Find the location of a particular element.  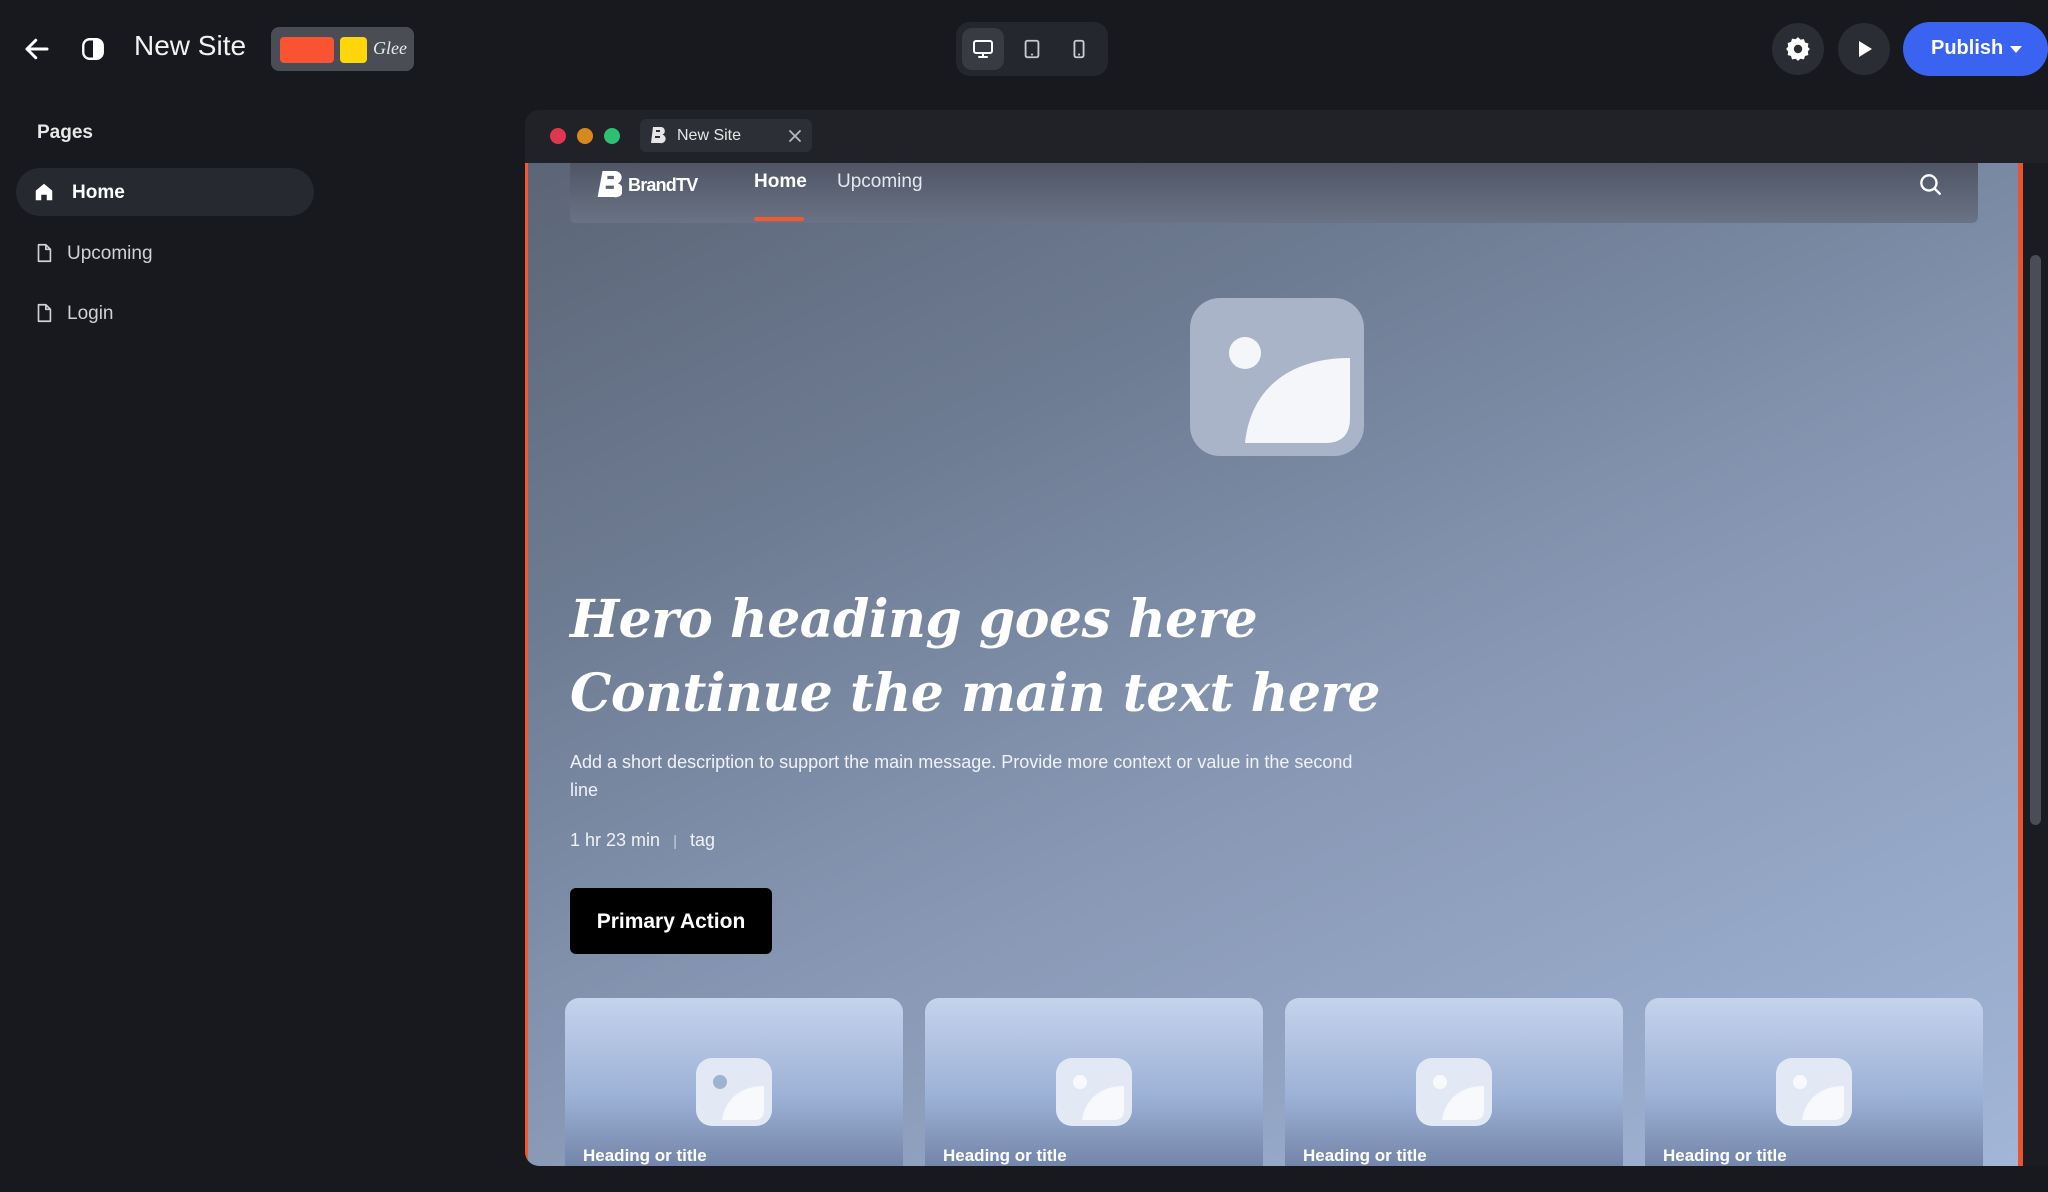

site-navbar: BrandTV Home Upcoming is located at coordinates (1274, 193).